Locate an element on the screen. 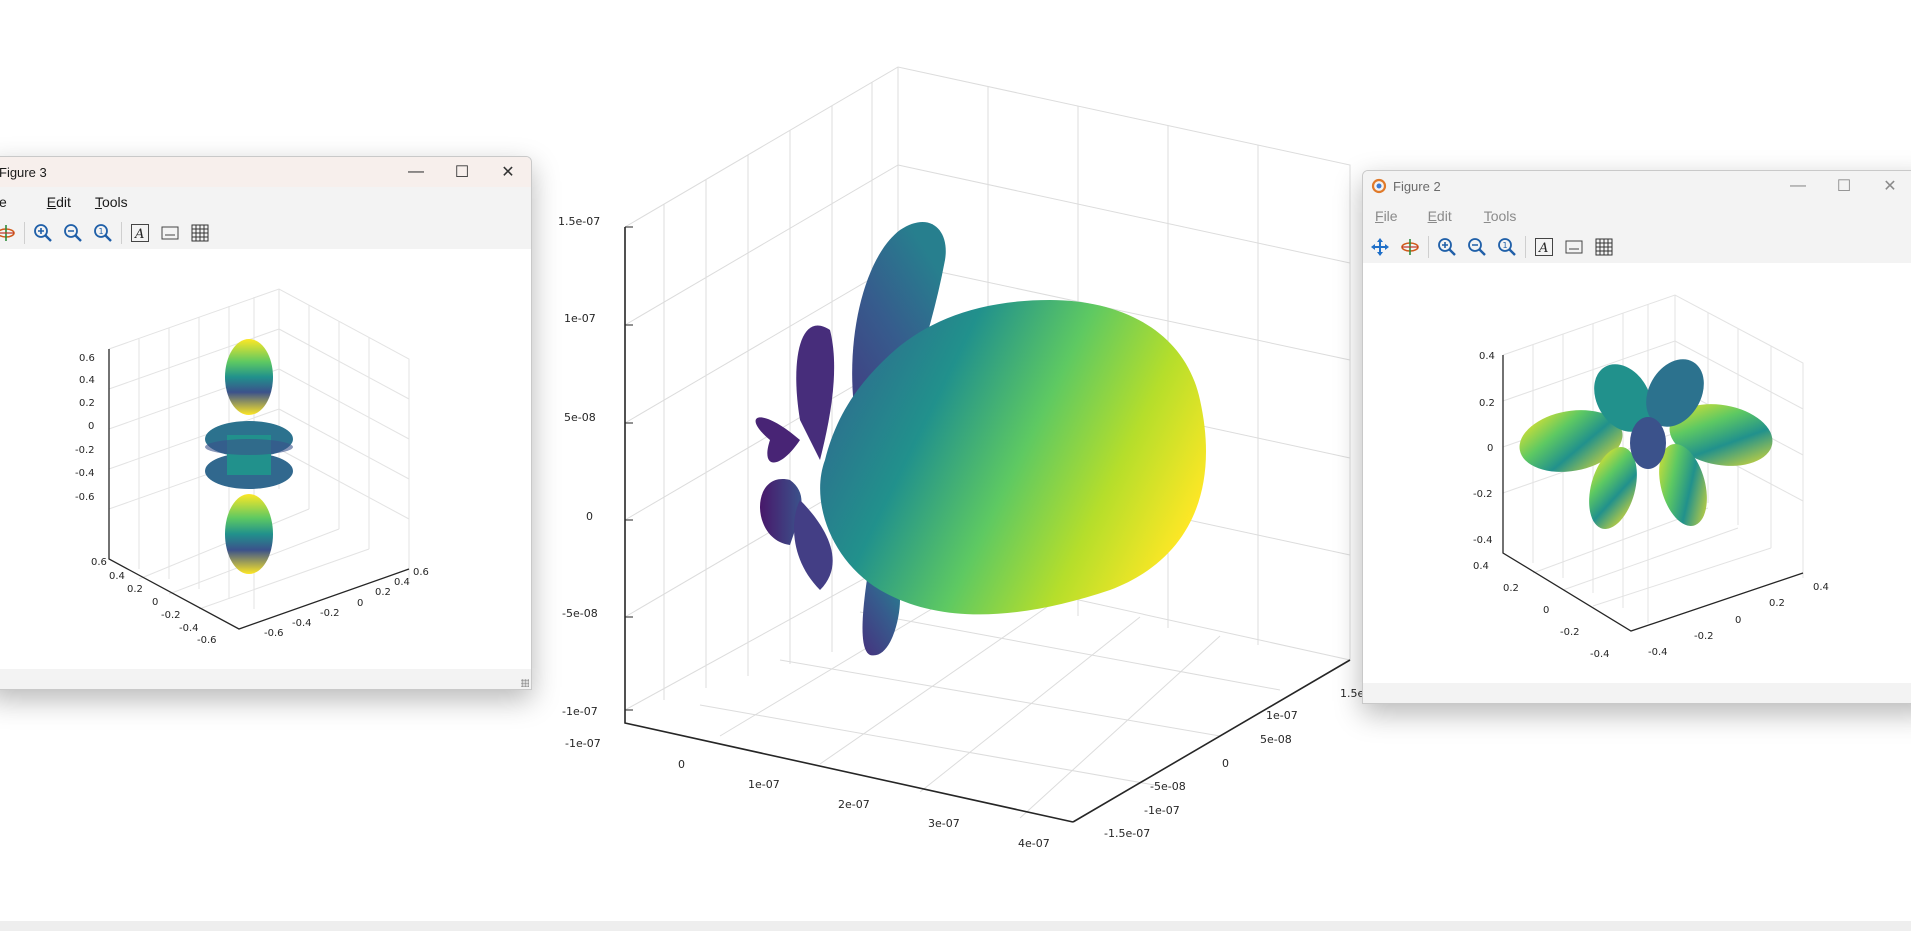 The width and height of the screenshot is (1911, 931). svg-text: A is located at coordinates (139, 234).